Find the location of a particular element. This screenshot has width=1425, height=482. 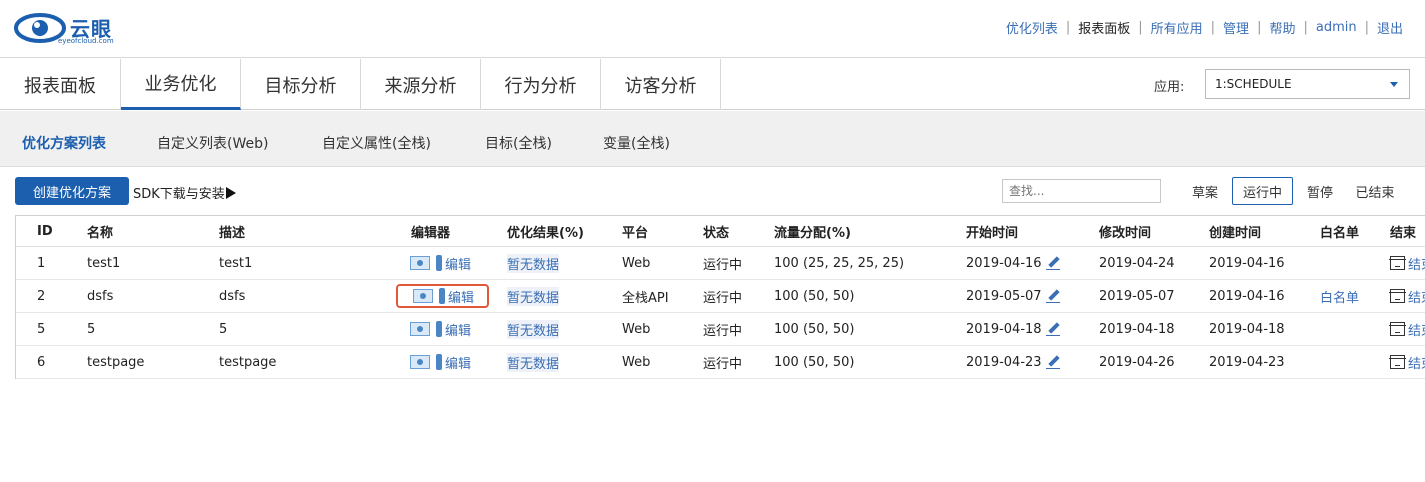

start-date: 2019-04-18 is located at coordinates (1004, 329).